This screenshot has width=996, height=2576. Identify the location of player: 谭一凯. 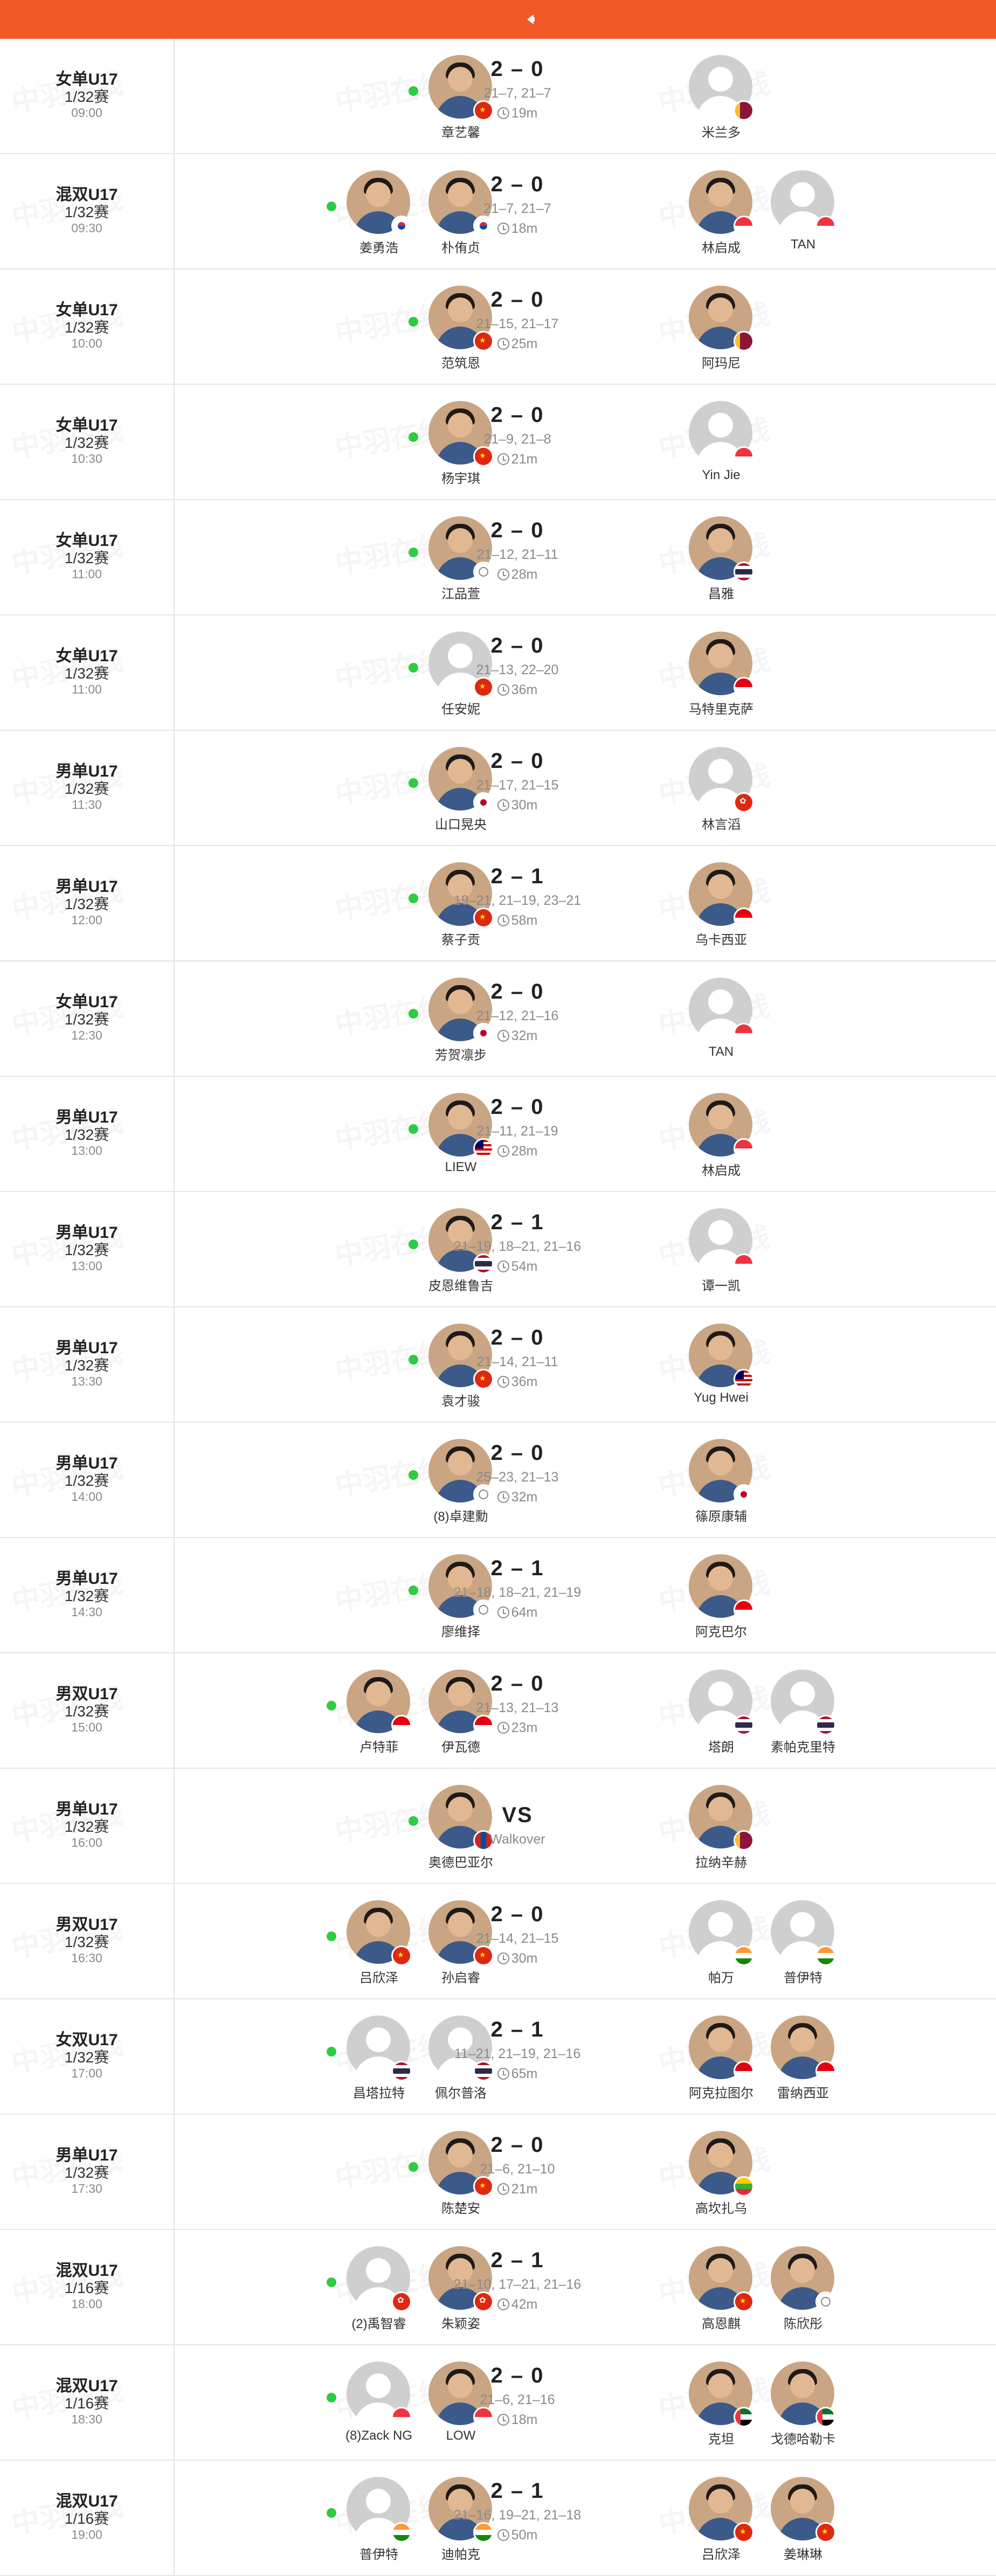
(721, 1257).